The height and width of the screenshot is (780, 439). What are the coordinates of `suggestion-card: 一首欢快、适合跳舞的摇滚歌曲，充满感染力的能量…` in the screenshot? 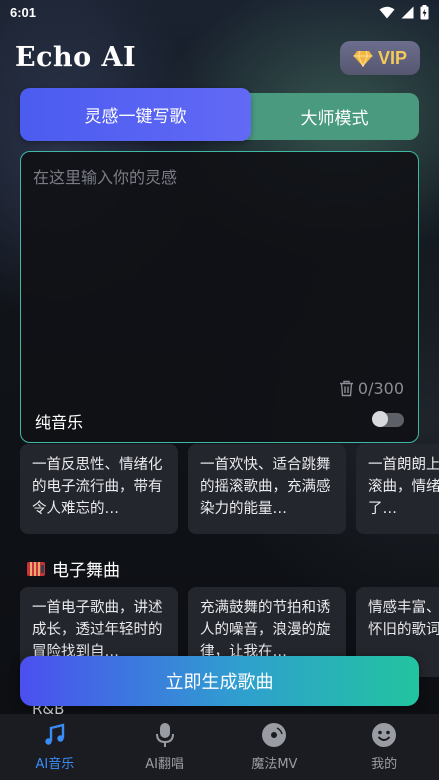 It's located at (267, 489).